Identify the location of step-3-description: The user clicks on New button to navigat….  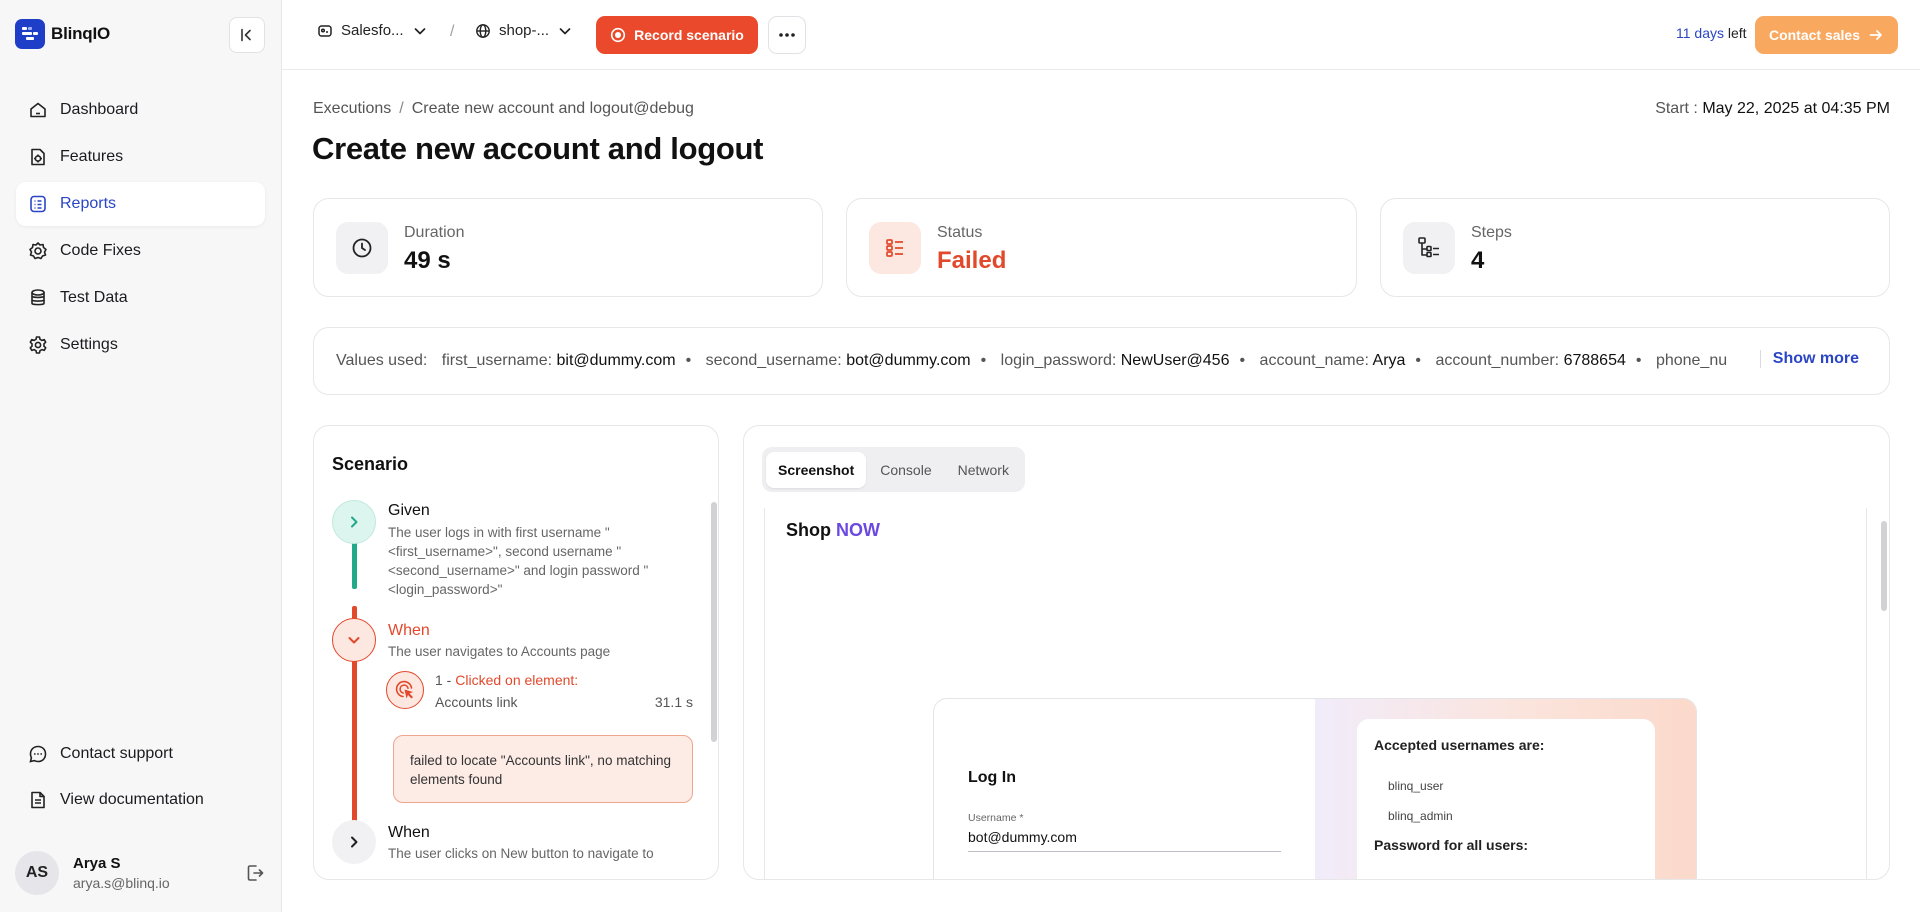
(521, 853).